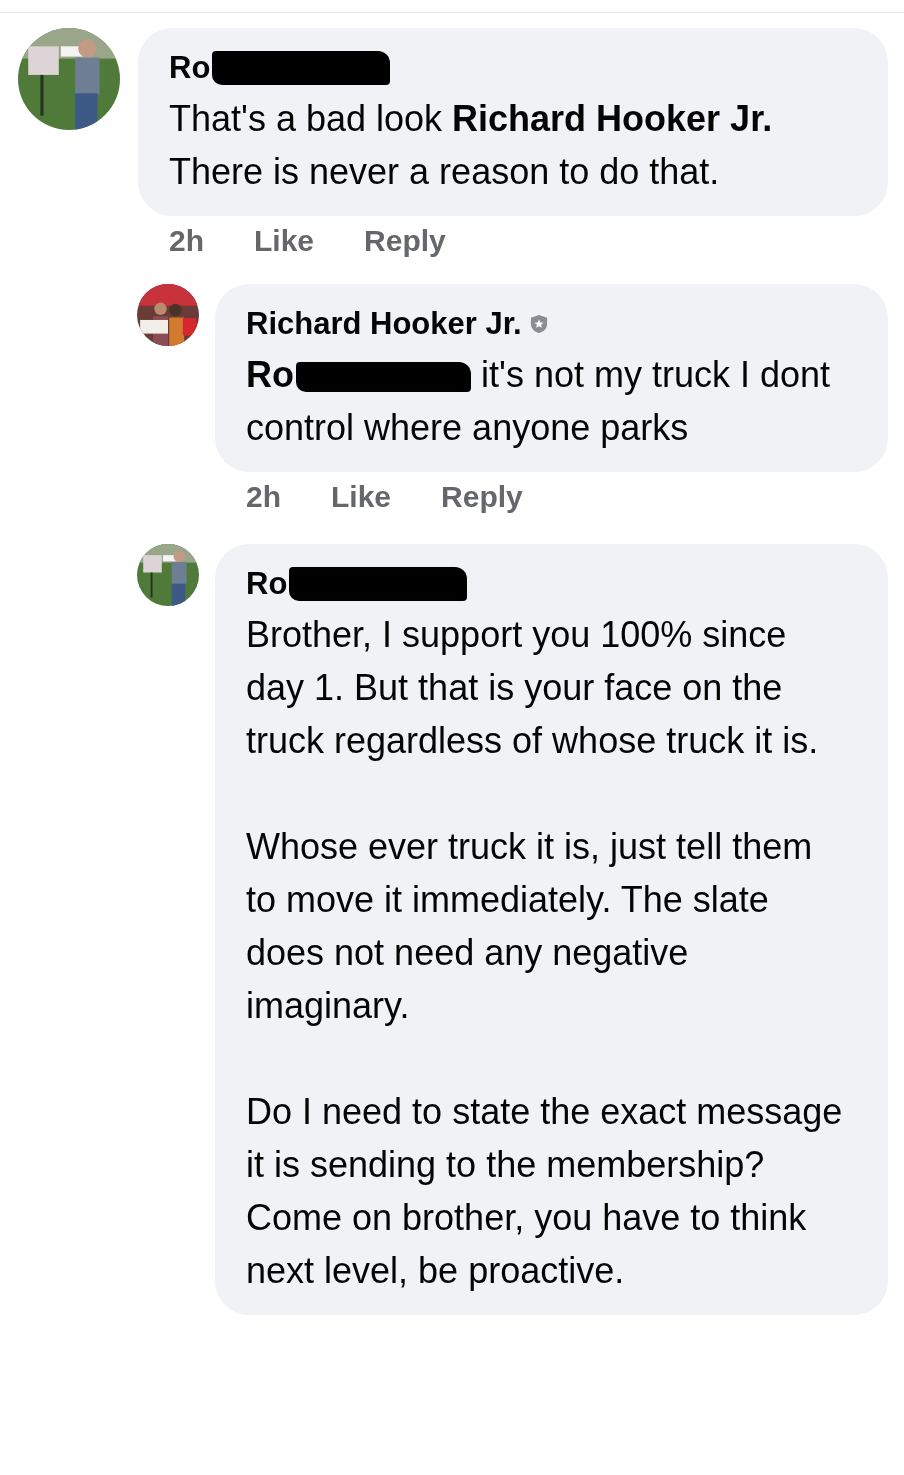 The image size is (904, 1475). What do you see at coordinates (545, 1191) in the screenshot?
I see `comment-text: Do I need to state the exact message it is sending to the membership? Come on brother, you have to think next level, be proactive.` at bounding box center [545, 1191].